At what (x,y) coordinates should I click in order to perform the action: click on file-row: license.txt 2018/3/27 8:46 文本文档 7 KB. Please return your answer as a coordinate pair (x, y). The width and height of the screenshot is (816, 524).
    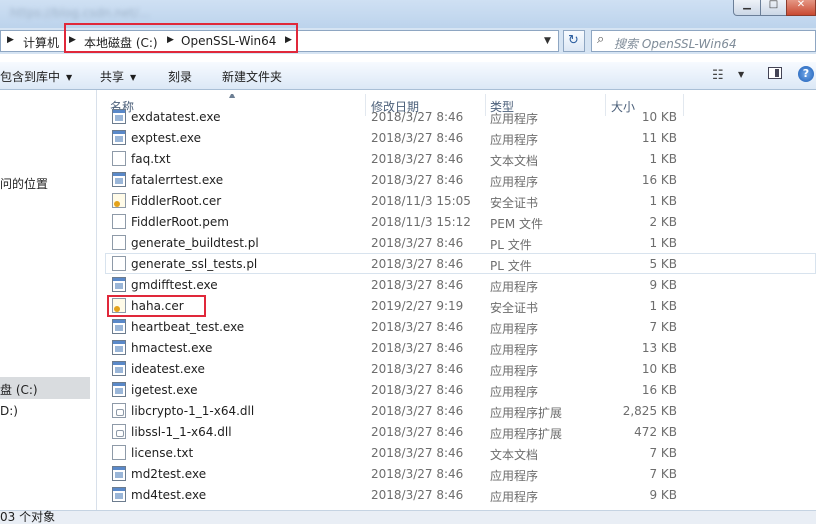
    Looking at the image, I should click on (460, 452).